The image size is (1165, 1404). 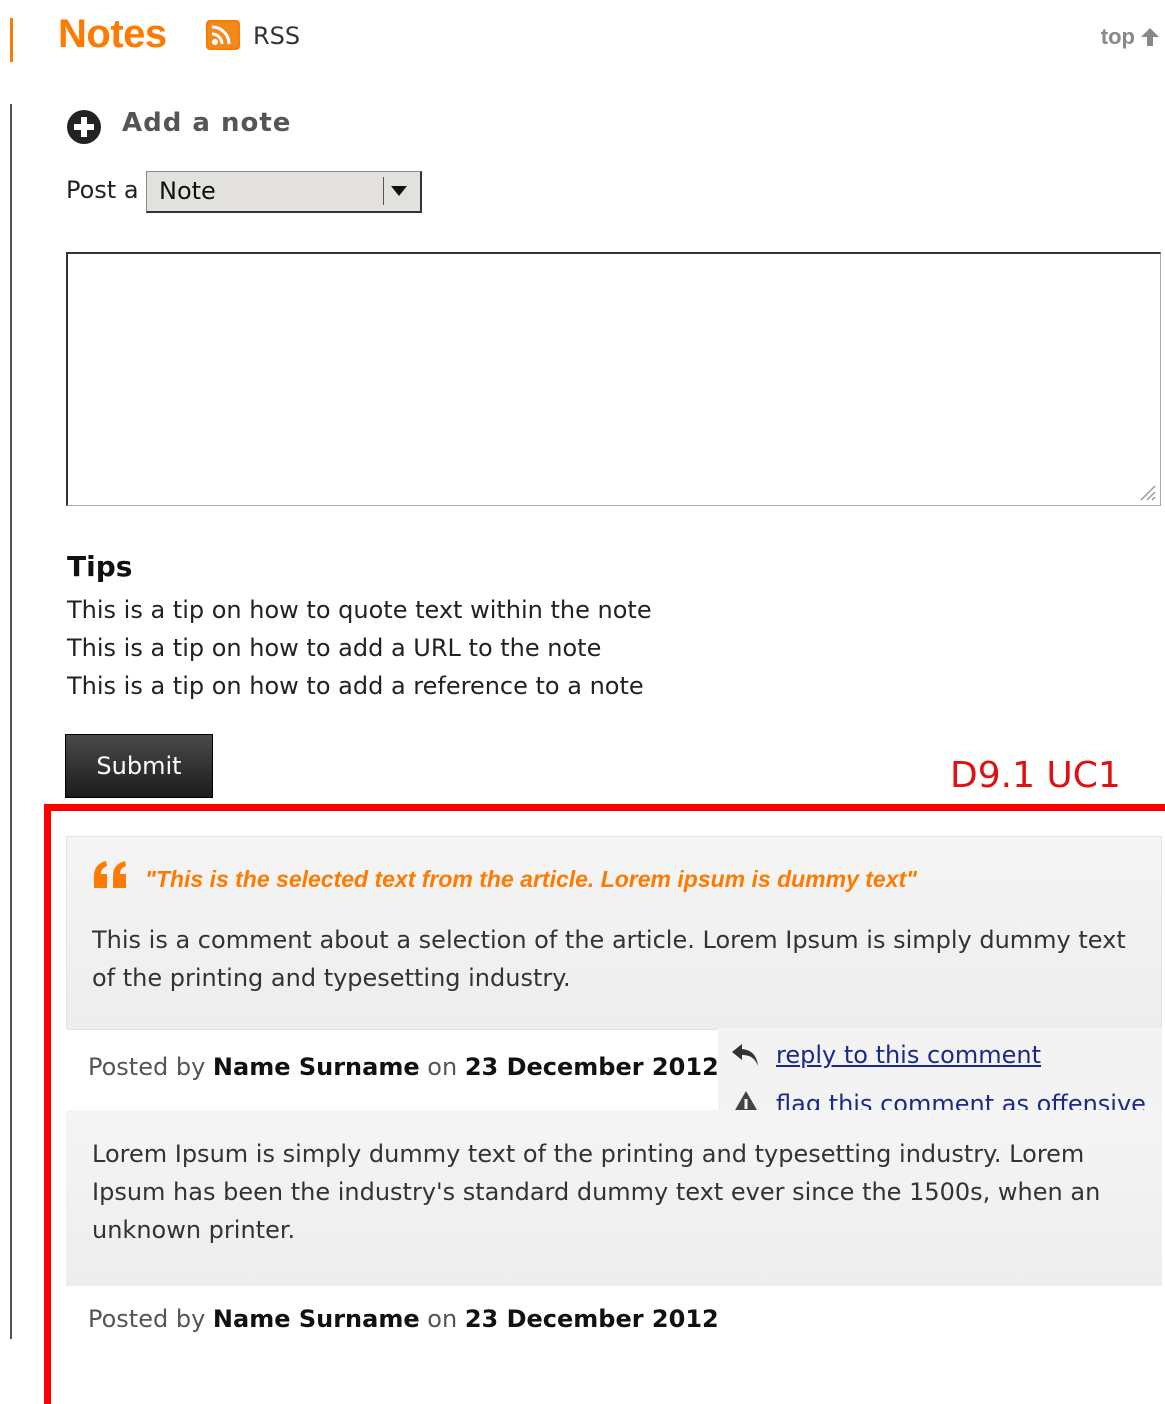 What do you see at coordinates (223, 35) in the screenshot?
I see `rss-icon` at bounding box center [223, 35].